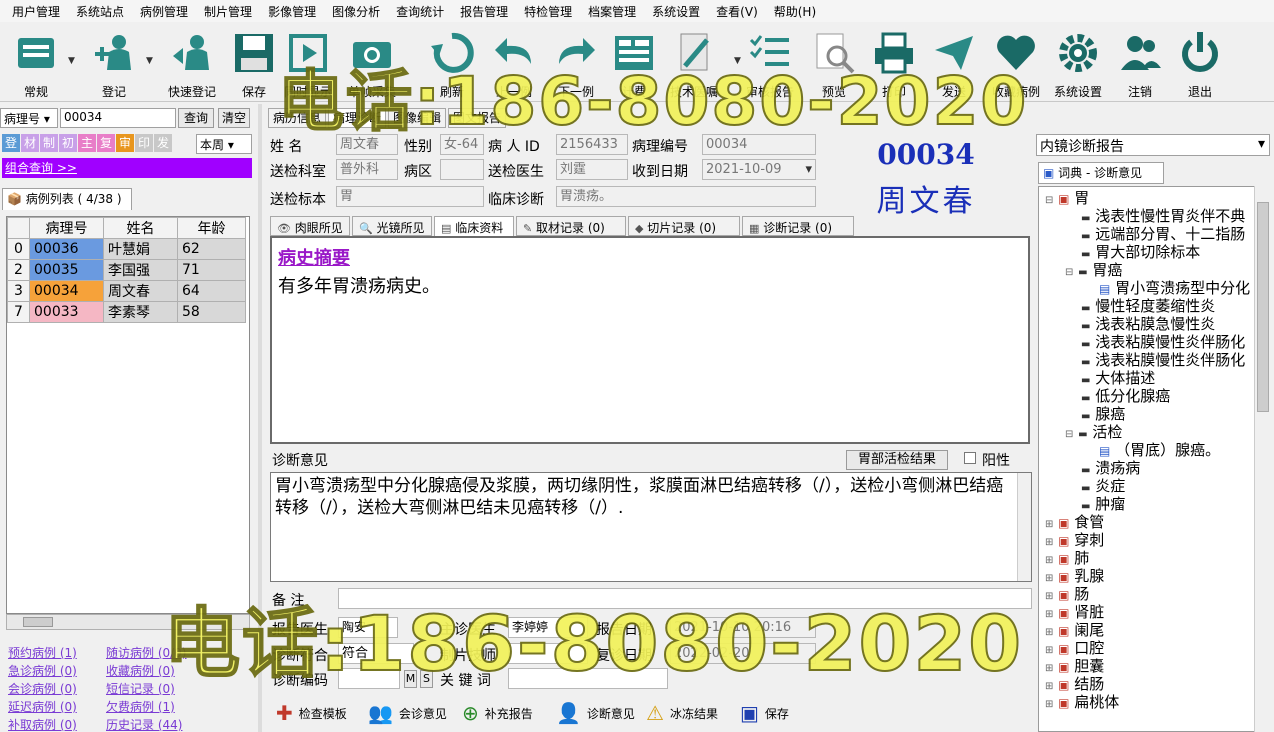  Describe the element at coordinates (125, 143) in the screenshot. I see `status-flag: 审` at that location.